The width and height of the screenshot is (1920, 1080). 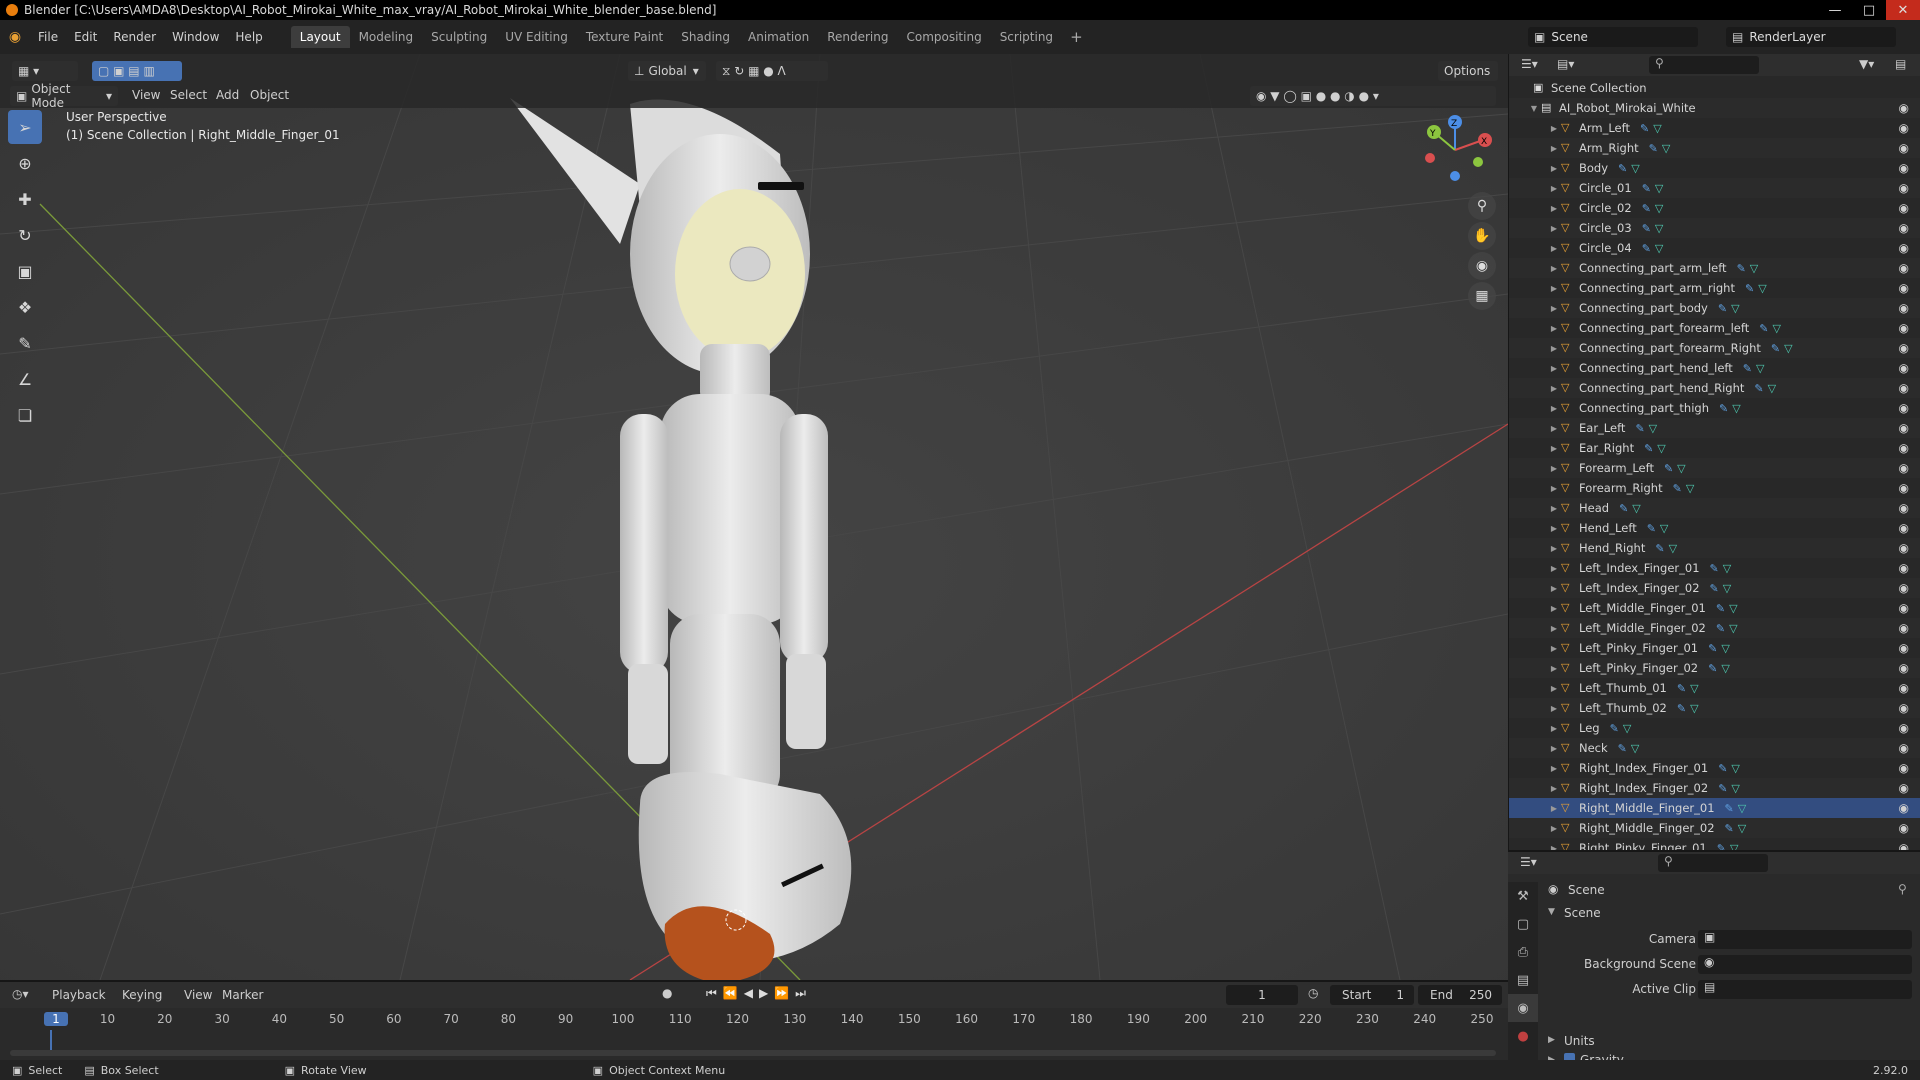 What do you see at coordinates (778, 37) in the screenshot?
I see `tab-animation: Animation` at bounding box center [778, 37].